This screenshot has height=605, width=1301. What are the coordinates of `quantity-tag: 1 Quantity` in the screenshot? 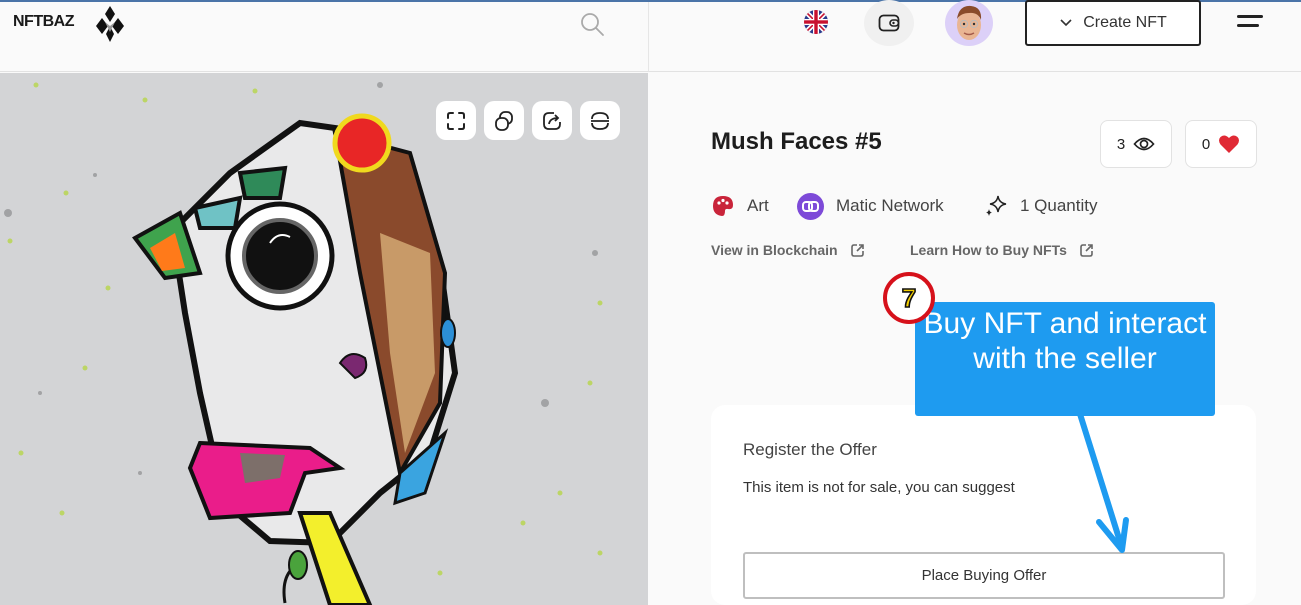 It's located at (1041, 206).